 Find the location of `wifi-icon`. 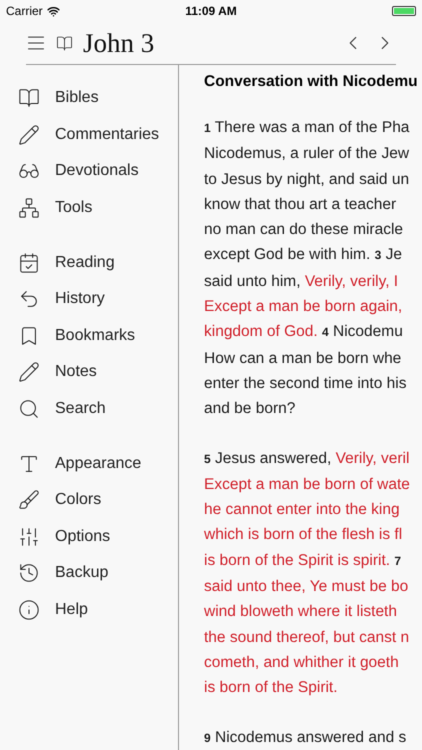

wifi-icon is located at coordinates (53, 11).